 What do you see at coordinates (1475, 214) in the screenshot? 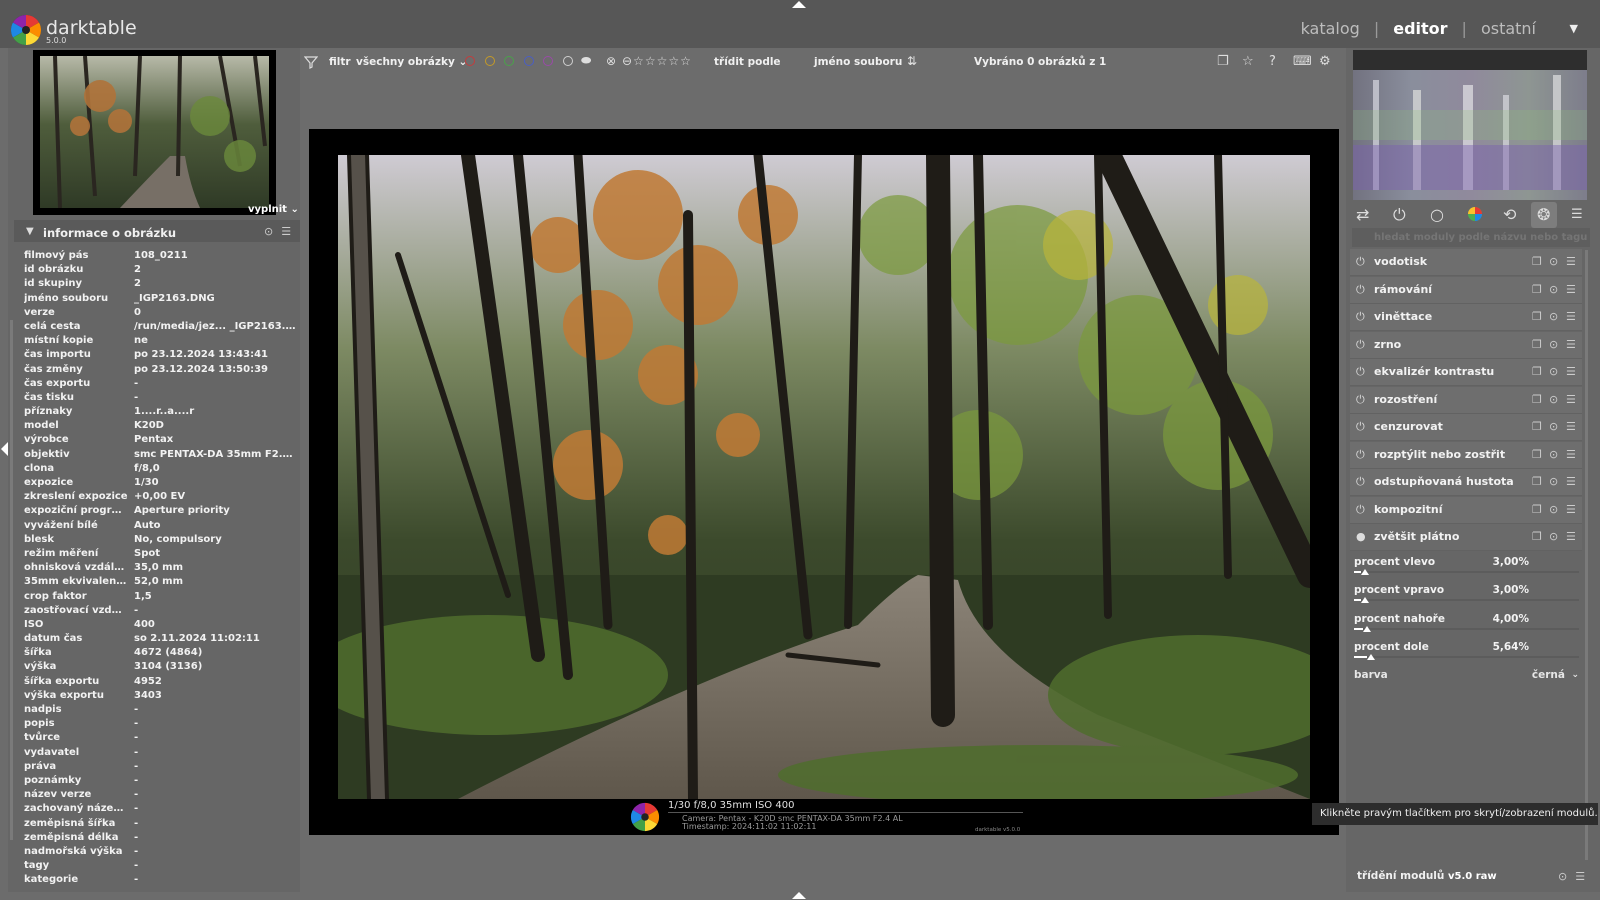
I see `module-group-color-icon` at bounding box center [1475, 214].